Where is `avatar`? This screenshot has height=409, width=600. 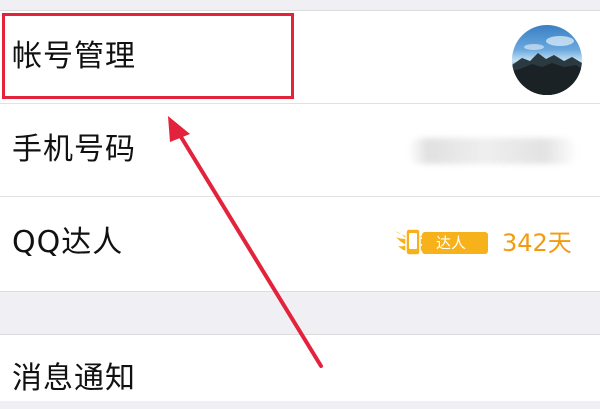
avatar is located at coordinates (547, 60).